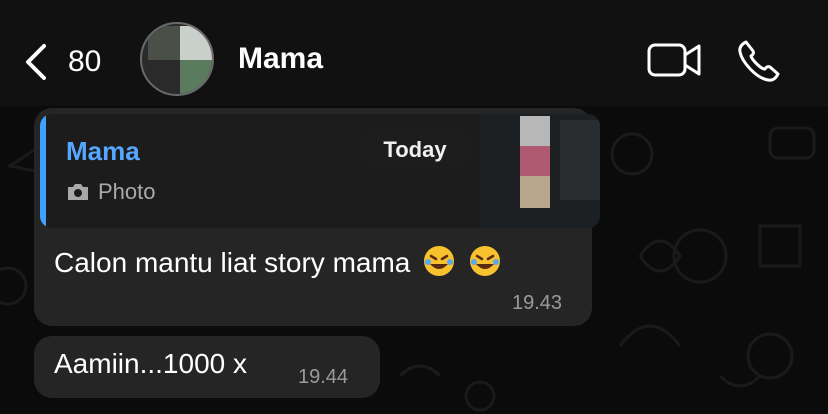  What do you see at coordinates (674, 60) in the screenshot?
I see `video-call-icon` at bounding box center [674, 60].